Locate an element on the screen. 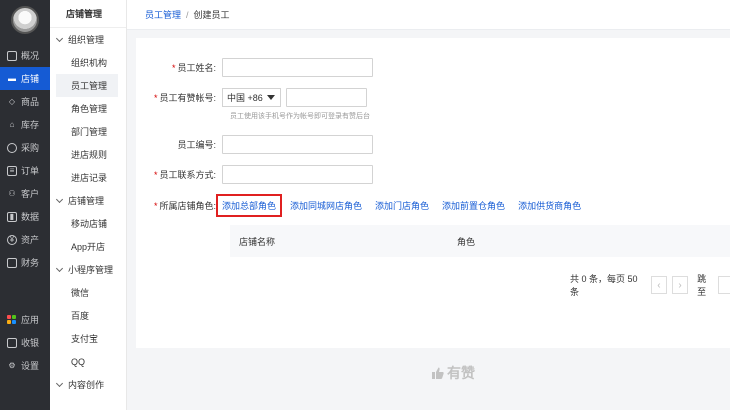 The image size is (730, 410). purchase-icon is located at coordinates (12, 147).